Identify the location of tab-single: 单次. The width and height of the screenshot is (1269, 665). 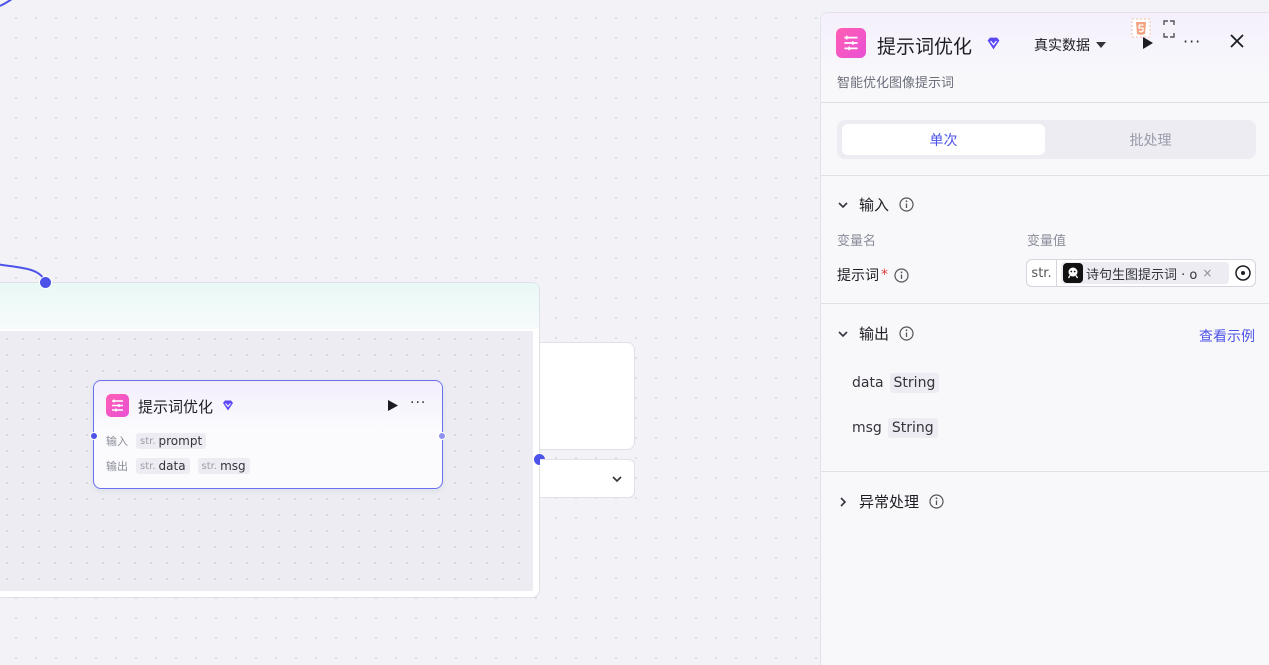
(943, 139).